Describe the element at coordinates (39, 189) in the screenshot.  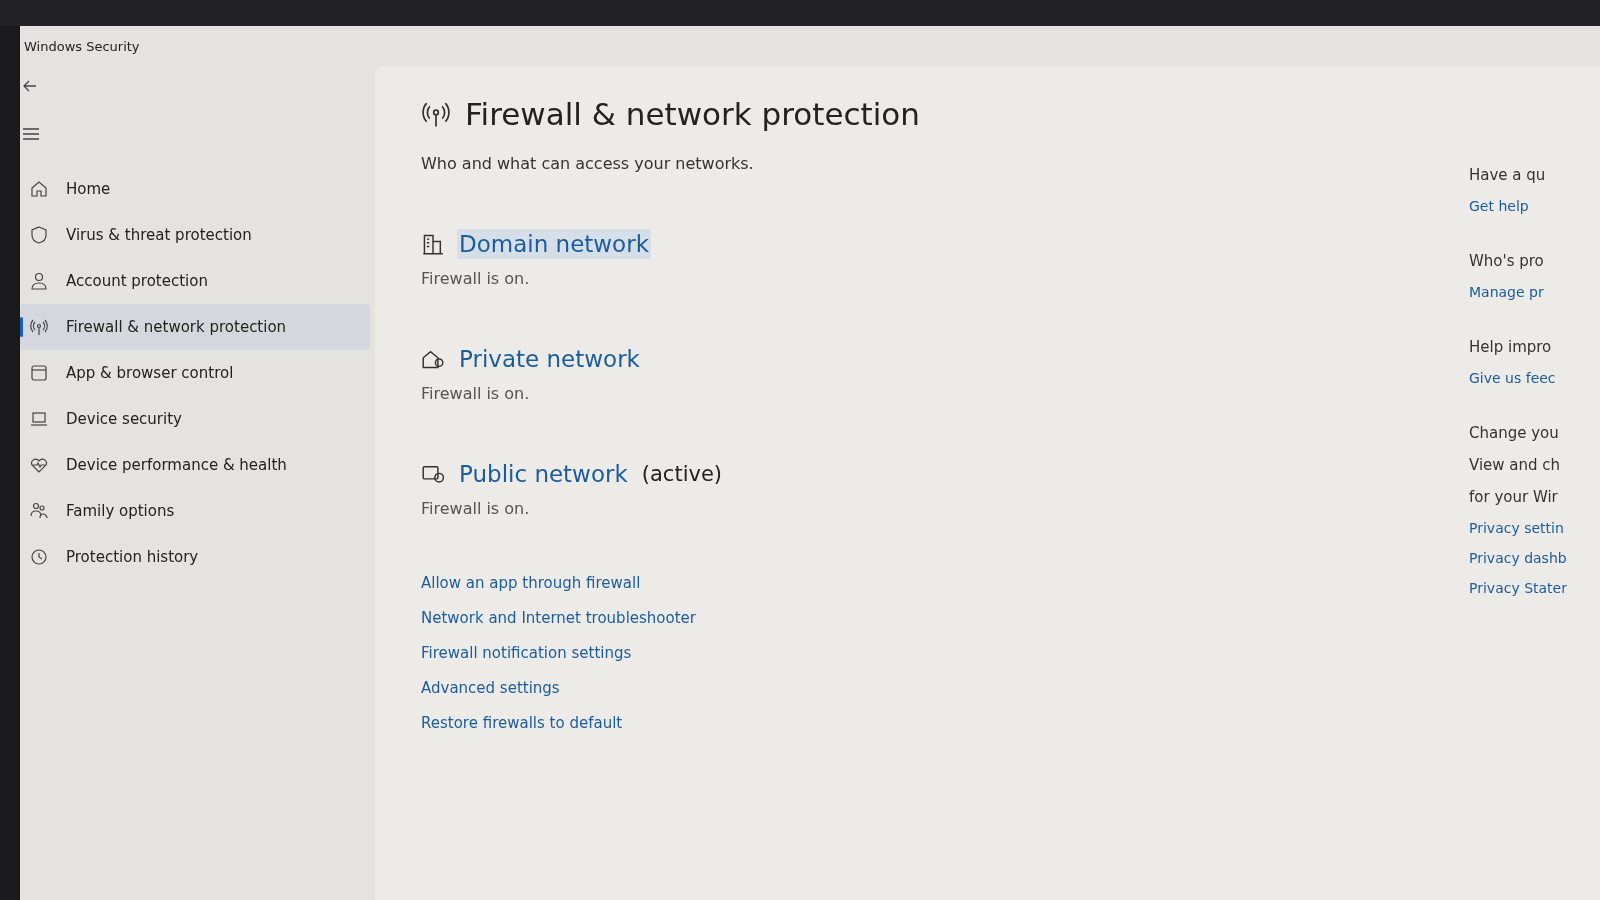
I see `home-icon` at that location.